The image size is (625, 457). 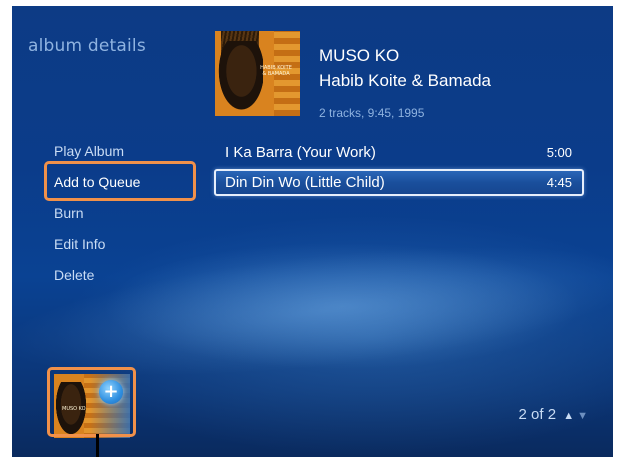 I want to click on menu-item-edit-info: Edit Info, so click(x=129, y=244).